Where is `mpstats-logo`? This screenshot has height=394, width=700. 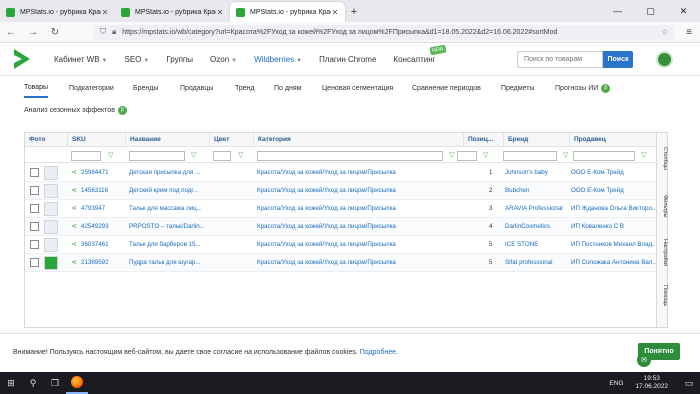
mpstats-logo is located at coordinates (22, 59).